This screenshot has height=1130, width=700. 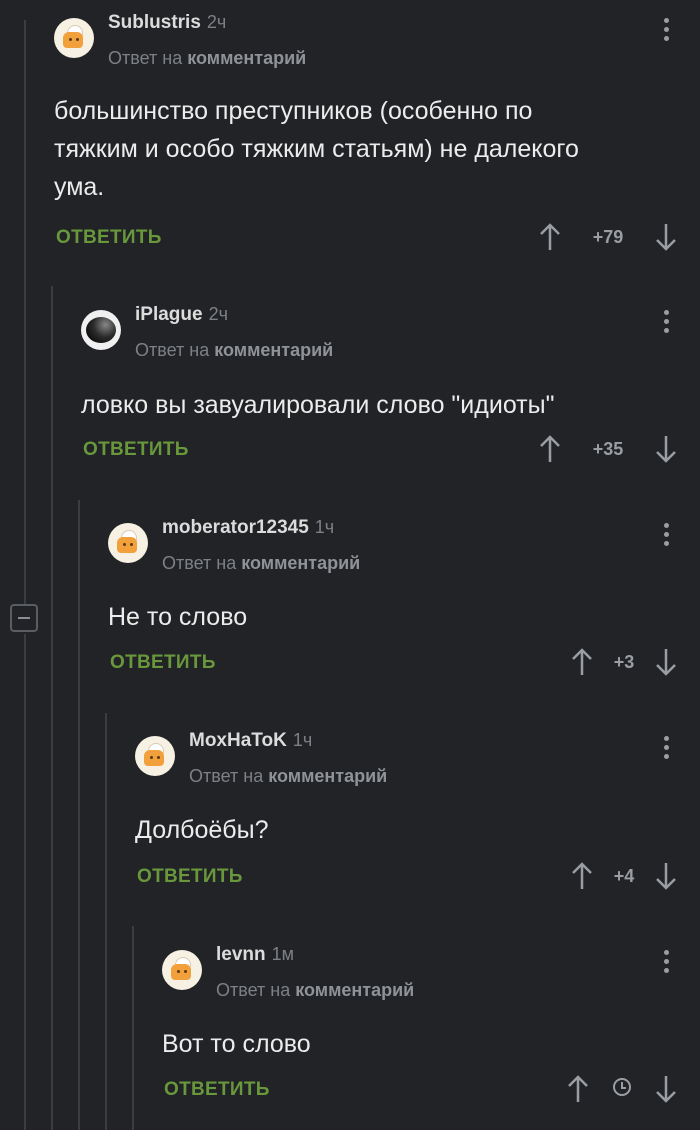 I want to click on vote-controls, so click(x=622, y=1089).